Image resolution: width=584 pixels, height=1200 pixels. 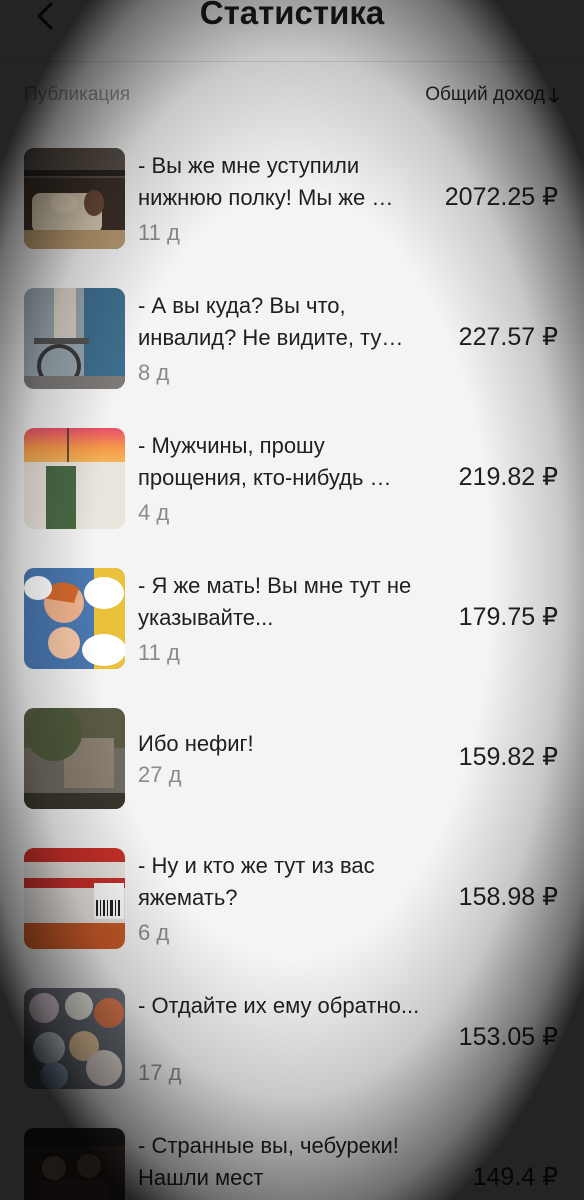 I want to click on publication-column-label: Публикация, so click(x=77, y=94).